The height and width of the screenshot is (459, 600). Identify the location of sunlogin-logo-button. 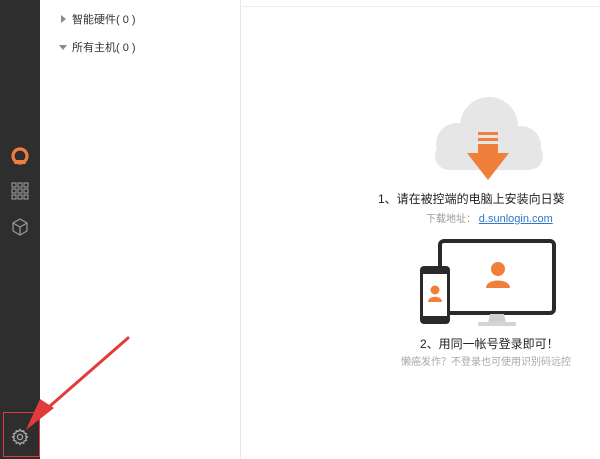
(20, 157).